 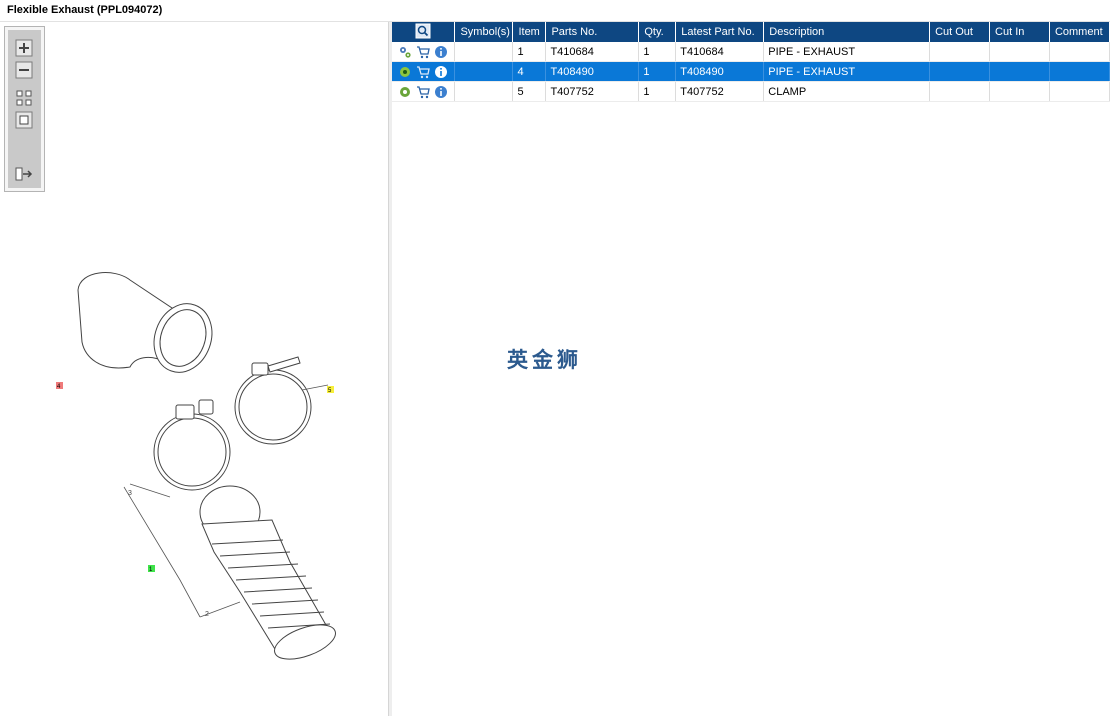 I want to click on table-row: 1 T410684 1 T410684 PIPE - EXHAUST, so click(x=751, y=52).